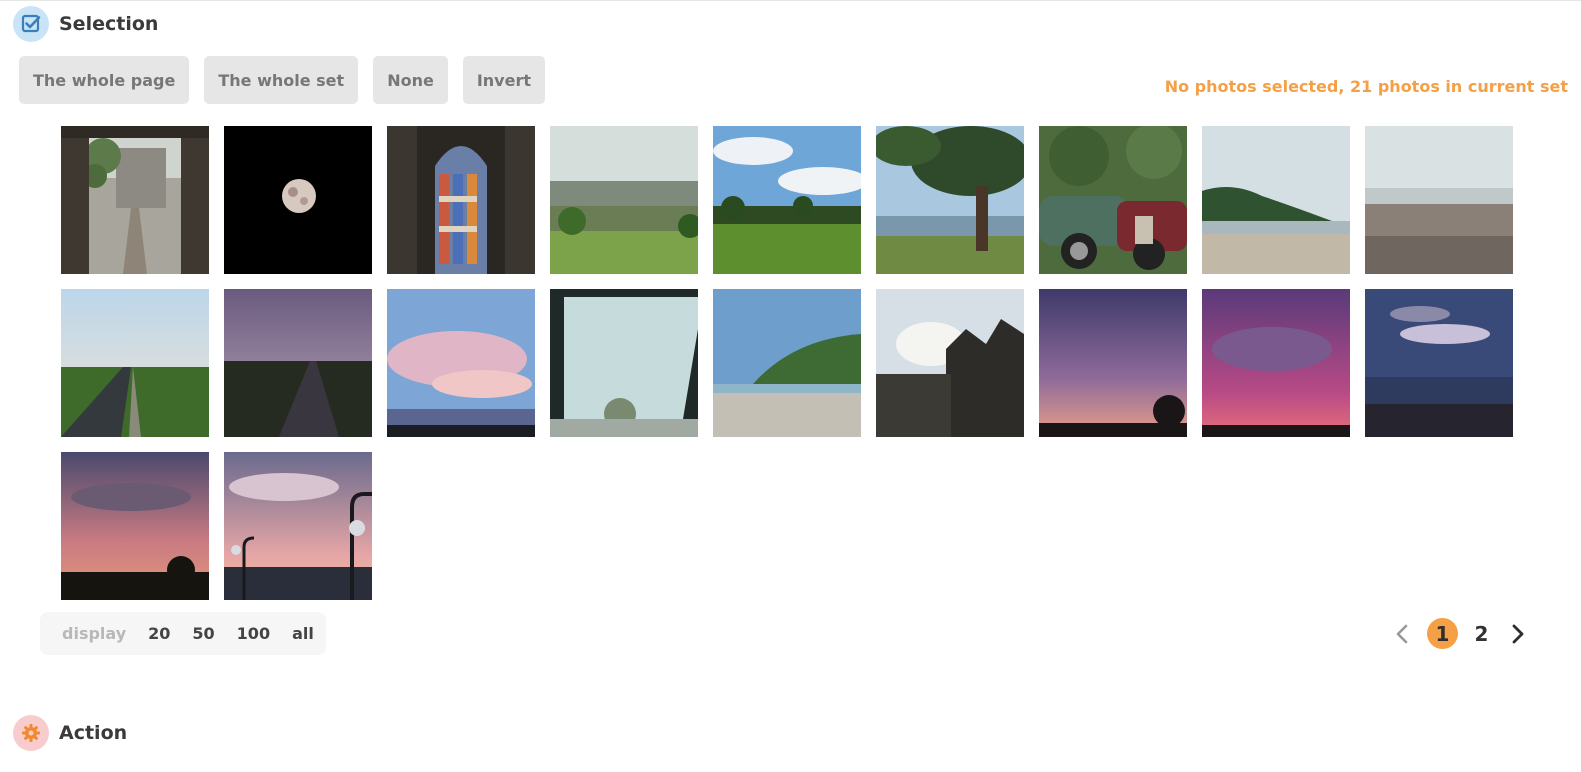  Describe the element at coordinates (790, 0) in the screenshot. I see `top-divider` at that location.